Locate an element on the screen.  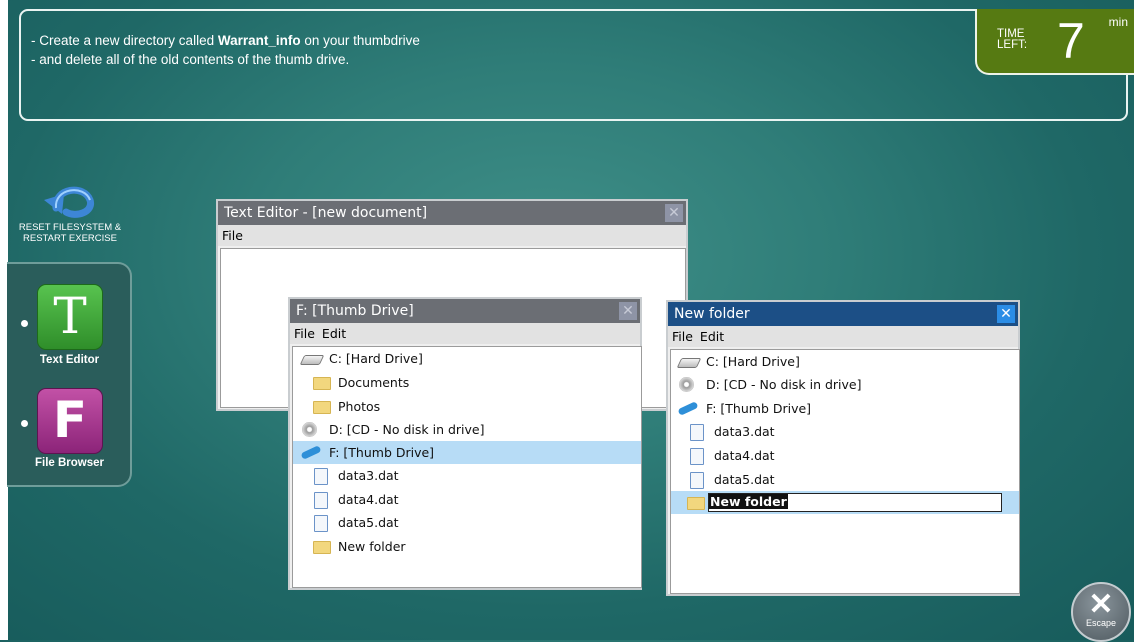
tree-item-new-folder: New folder is located at coordinates (467, 546).